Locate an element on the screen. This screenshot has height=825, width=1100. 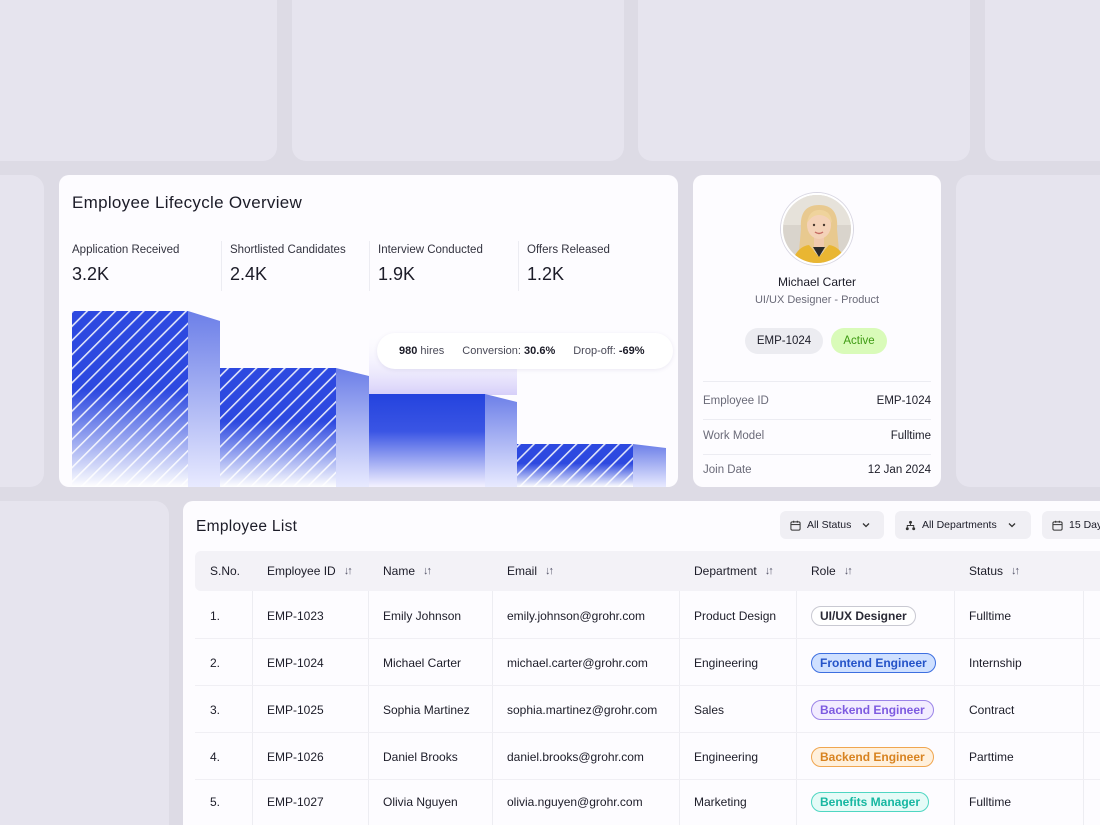
cell-department: Marketing is located at coordinates (720, 802).